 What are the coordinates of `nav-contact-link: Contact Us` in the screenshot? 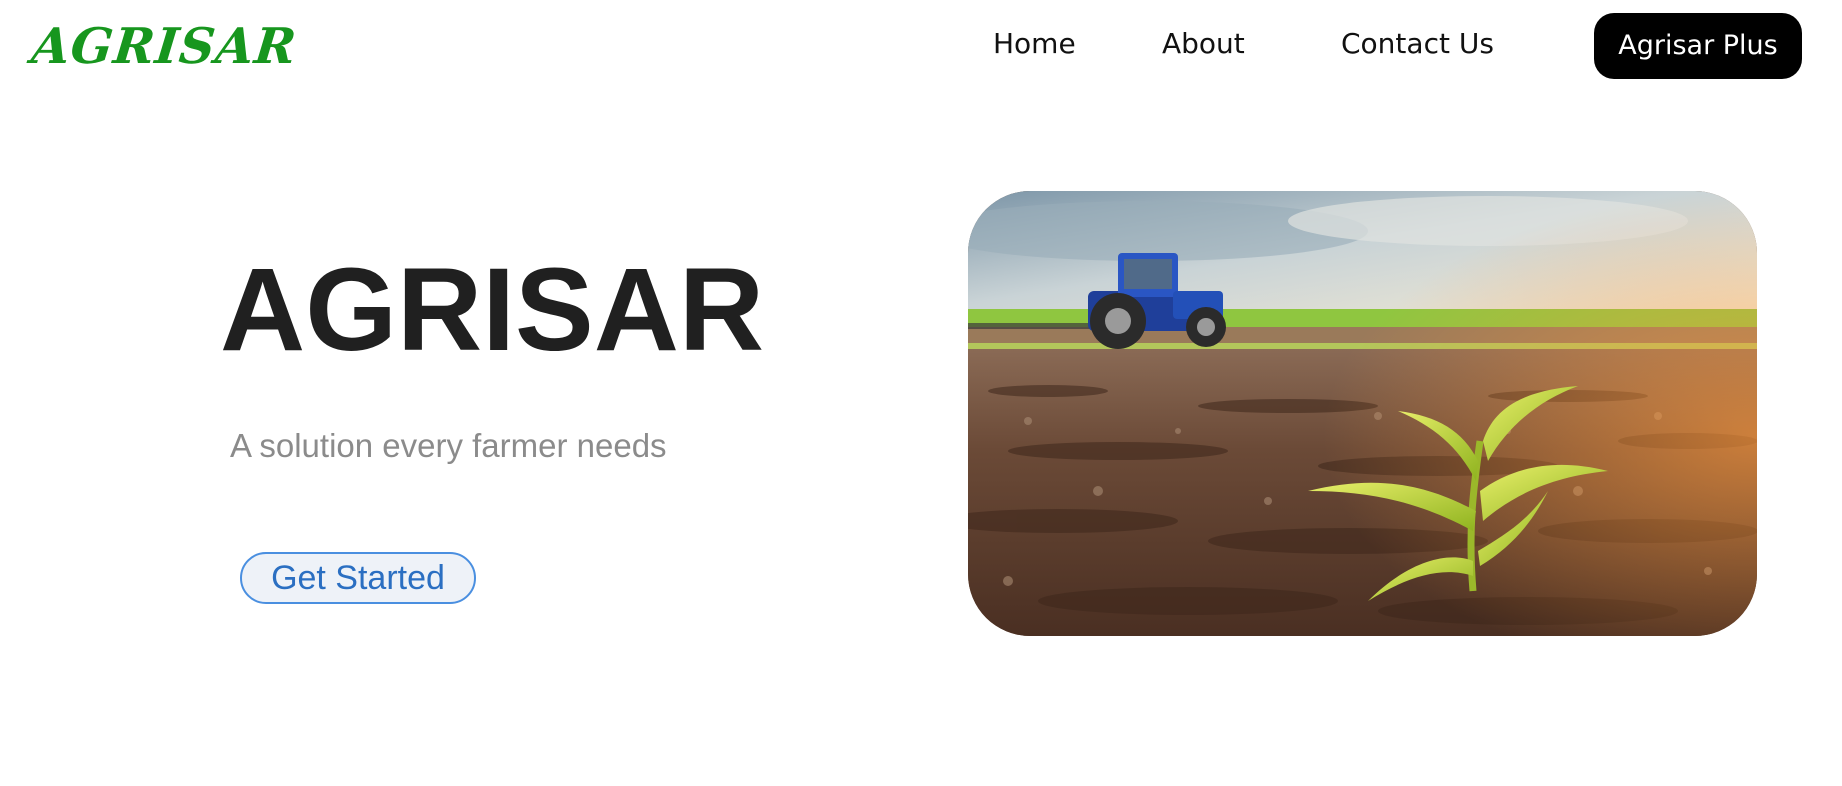 It's located at (1417, 44).